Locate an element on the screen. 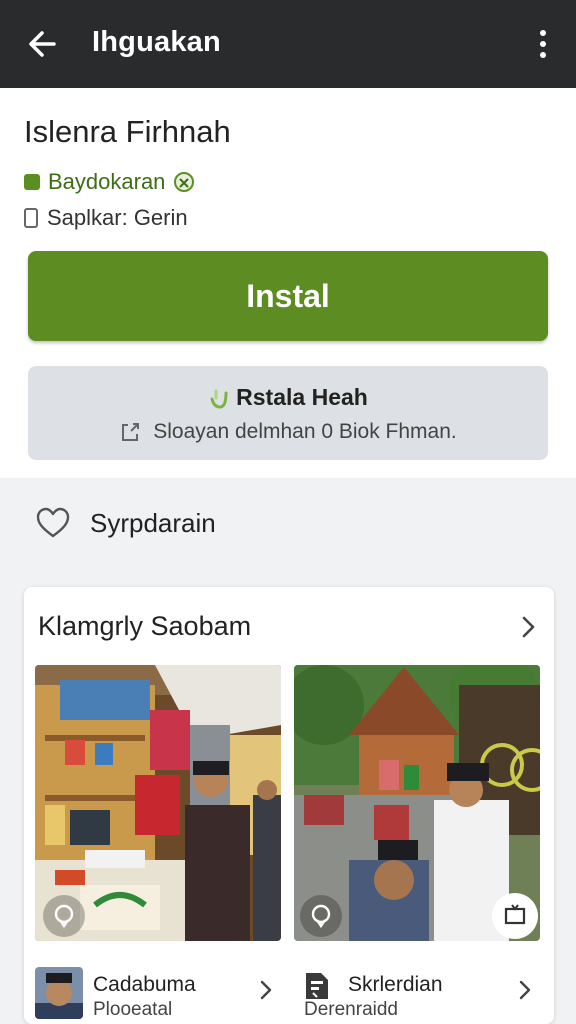 The height and width of the screenshot is (1024, 576). list-item: Skrlerdian Derenraidd is located at coordinates (417, 993).